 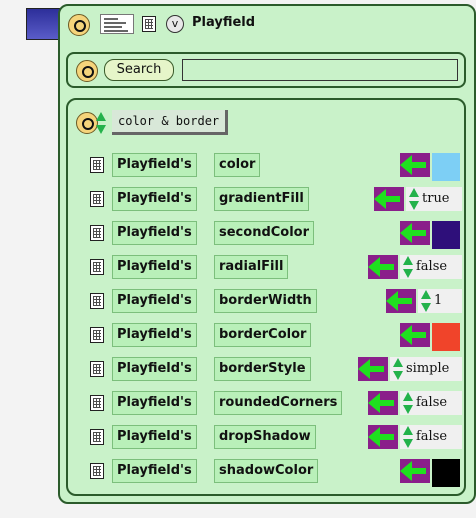 What do you see at coordinates (170, 122) in the screenshot?
I see `category-label: color & border` at bounding box center [170, 122].